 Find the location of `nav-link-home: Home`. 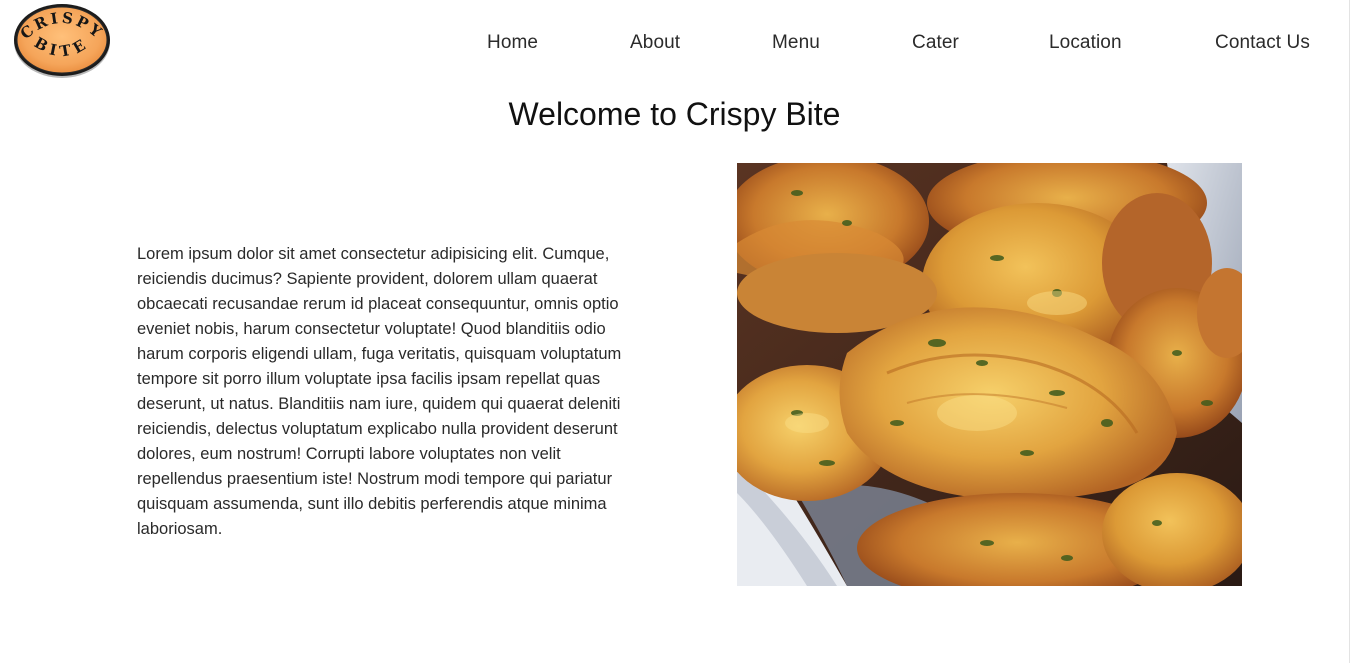

nav-link-home: Home is located at coordinates (512, 43).